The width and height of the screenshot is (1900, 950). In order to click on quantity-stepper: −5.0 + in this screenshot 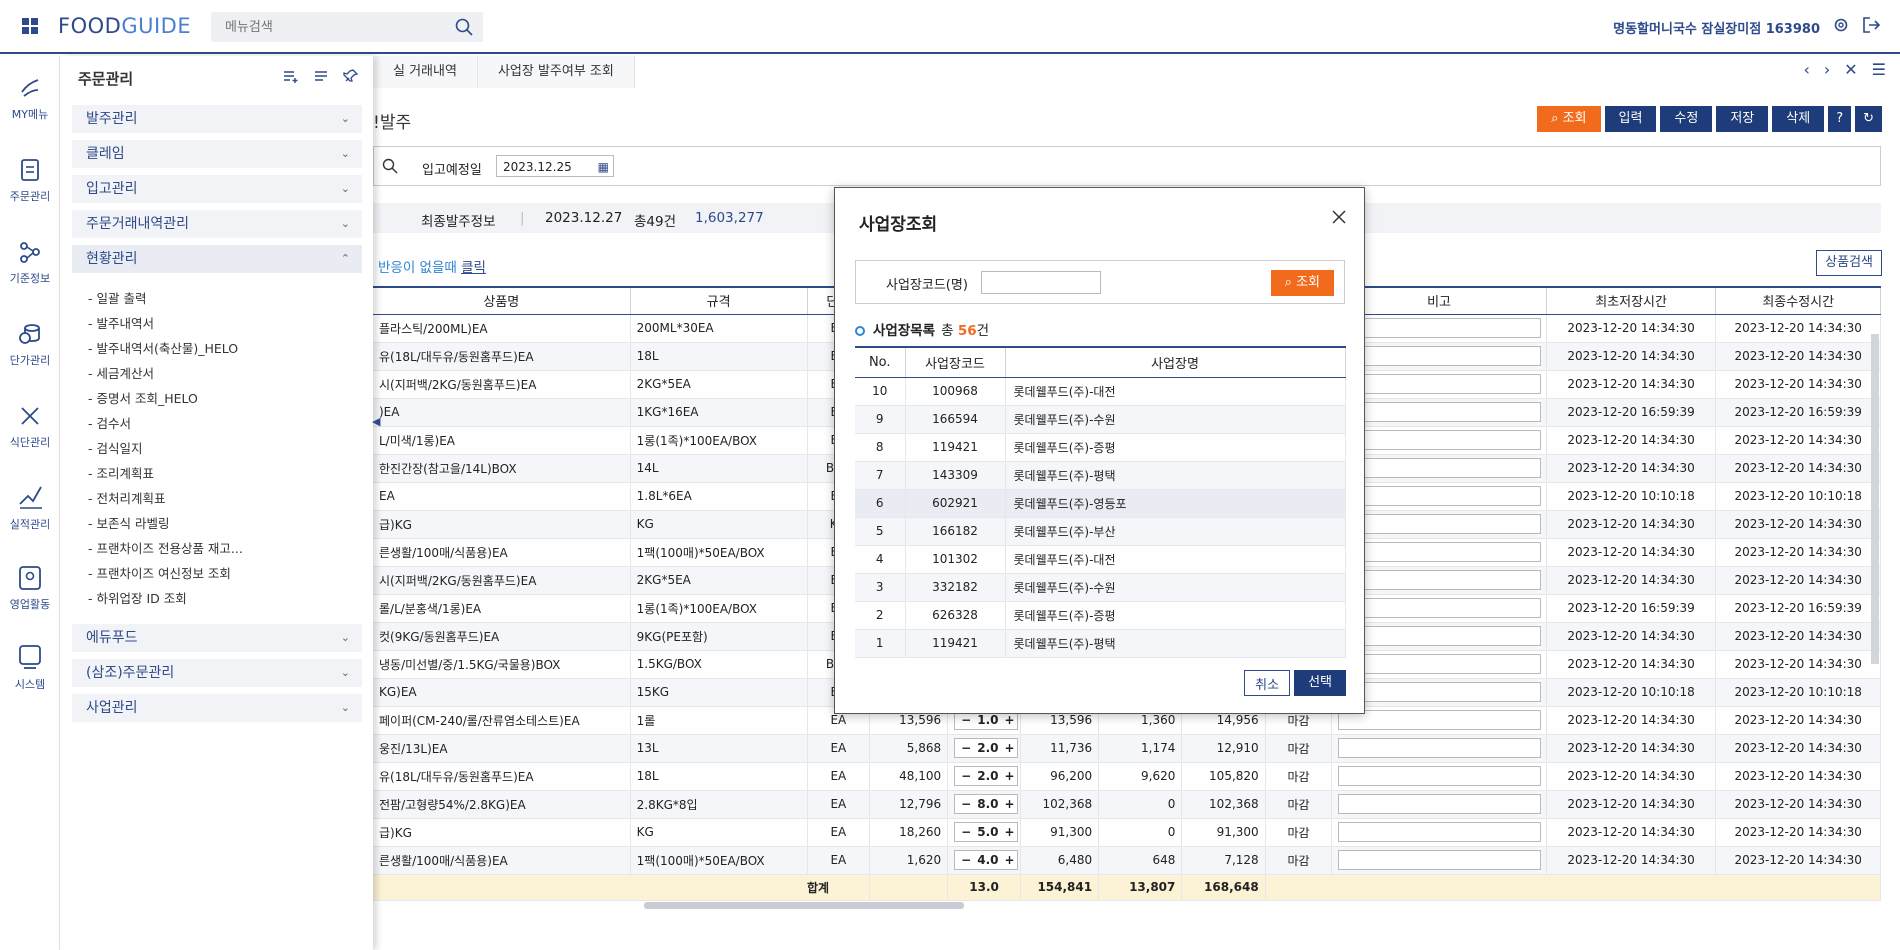, I will do `click(986, 832)`.